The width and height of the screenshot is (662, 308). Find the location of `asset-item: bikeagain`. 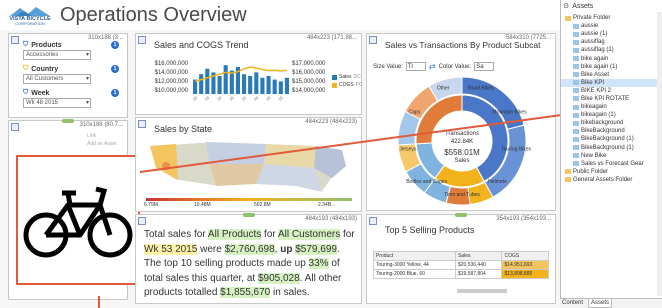

asset-item: bikeagain is located at coordinates (611, 107).